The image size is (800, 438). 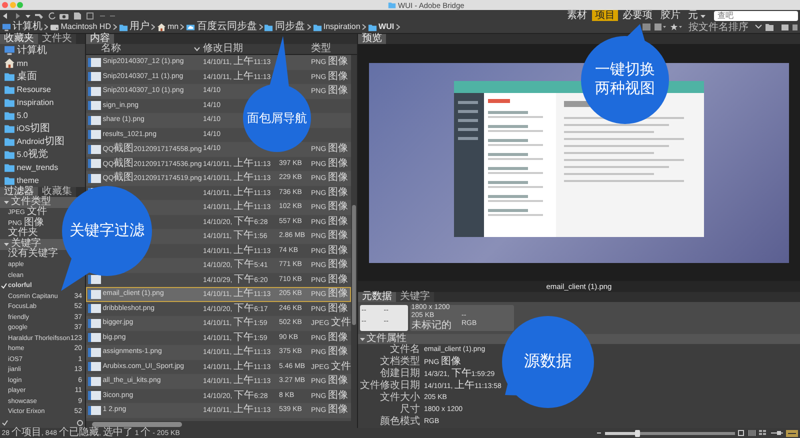 I want to click on camera-icon, so click(x=64, y=16).